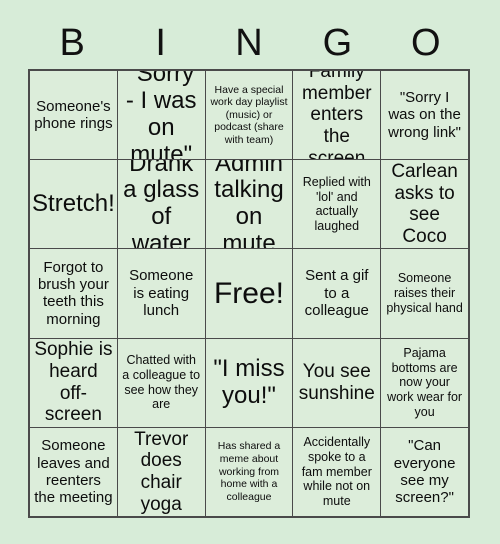 Image resolution: width=500 pixels, height=544 pixels. What do you see at coordinates (424, 115) in the screenshot?
I see `bingo-cell-o1: "Sorry I was on the wrong link"` at bounding box center [424, 115].